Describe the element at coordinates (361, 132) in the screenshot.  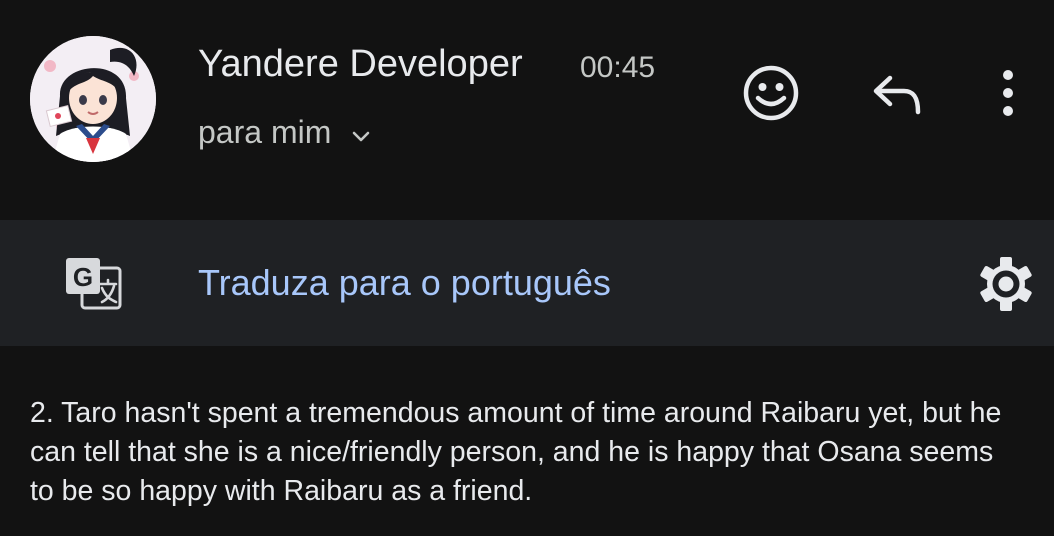
I see `chevron-down-icon` at that location.